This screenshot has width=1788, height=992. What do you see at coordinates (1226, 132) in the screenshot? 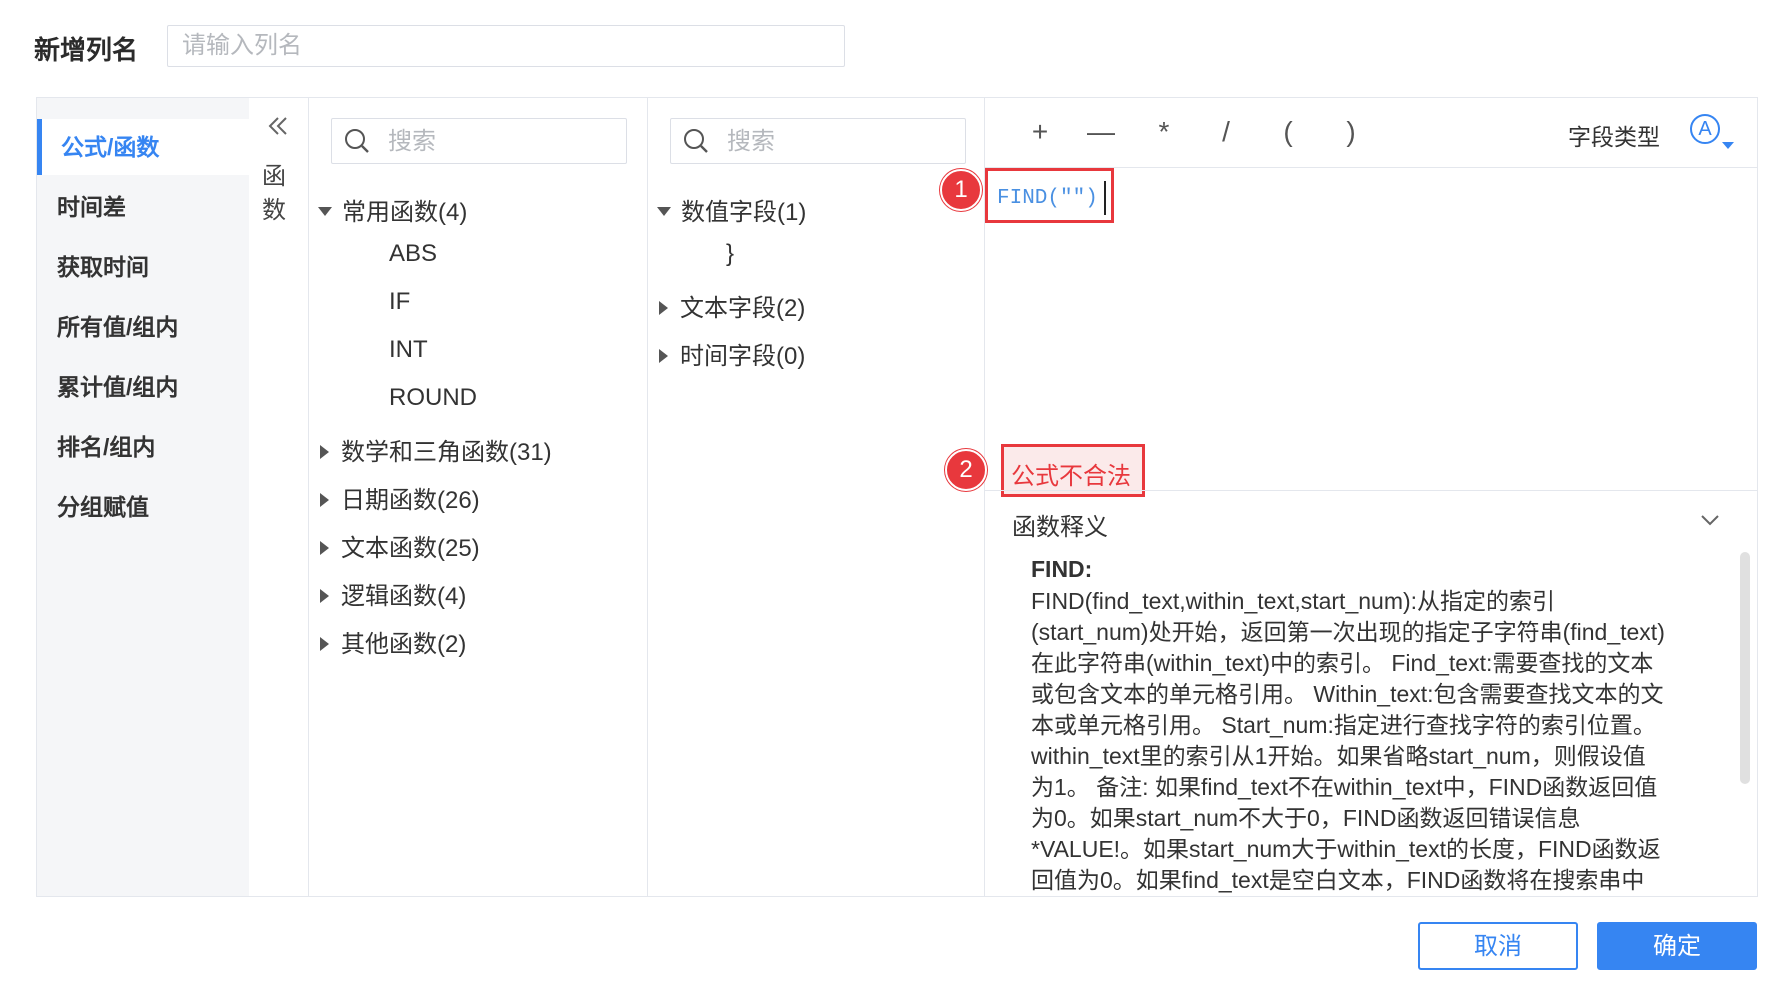
I see `operator-divide-button: /` at bounding box center [1226, 132].